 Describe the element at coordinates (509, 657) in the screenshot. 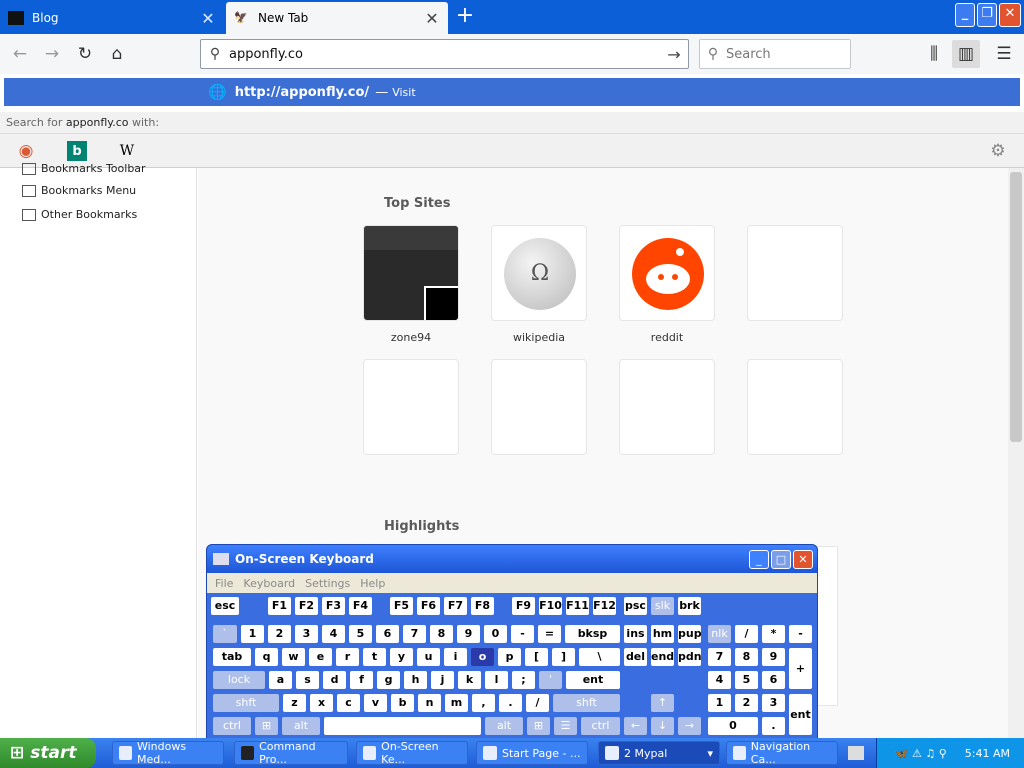

I see `osk-key: p` at that location.